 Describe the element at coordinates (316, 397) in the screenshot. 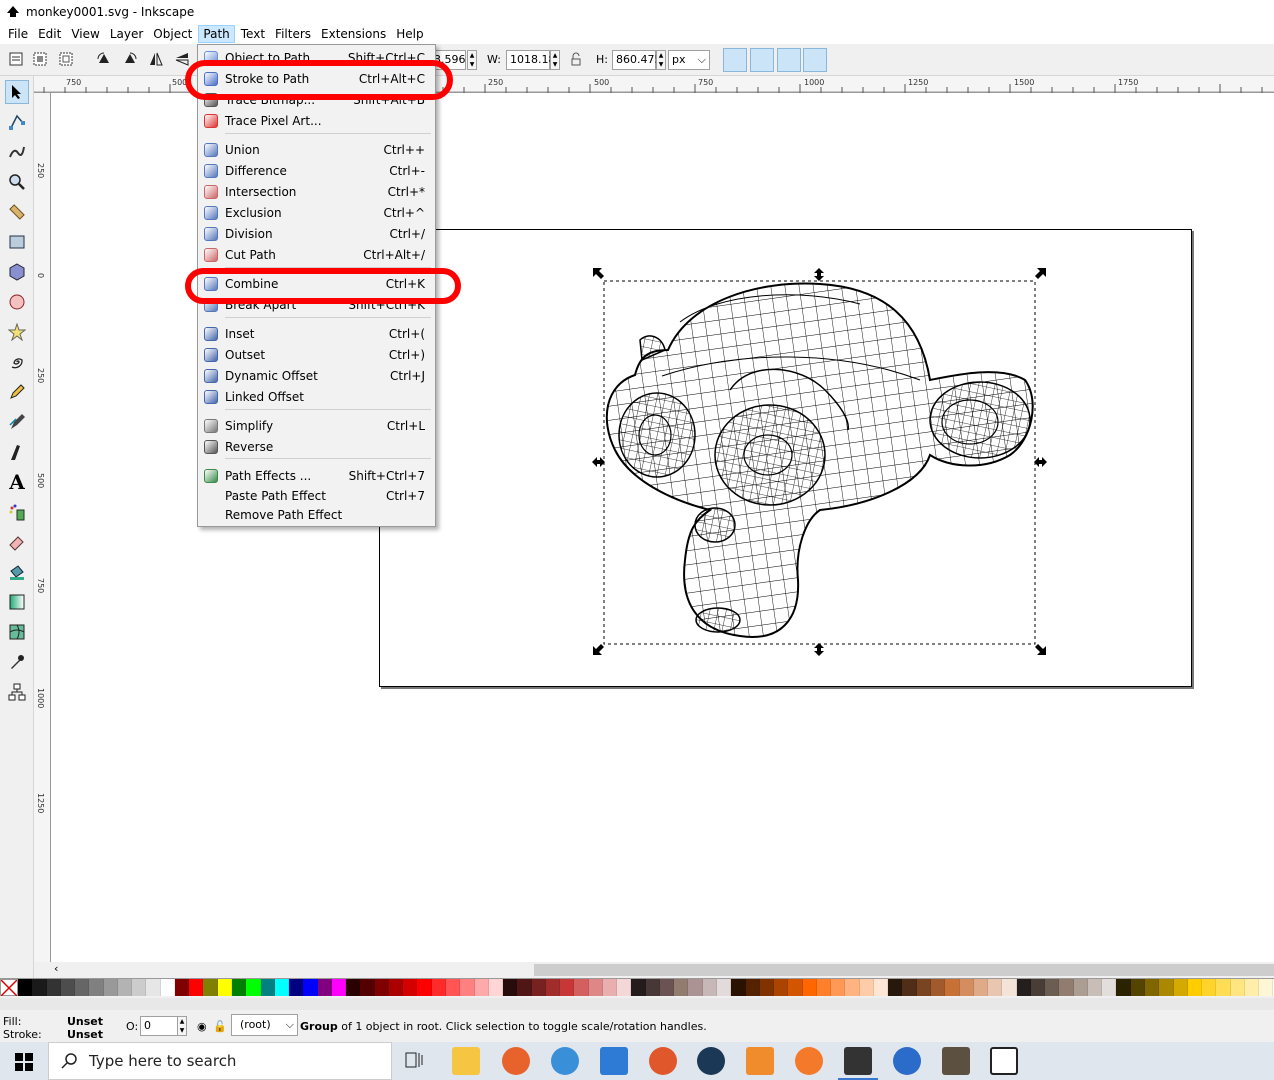

I see `menu-item-linked-offset: Linked Offset` at that location.